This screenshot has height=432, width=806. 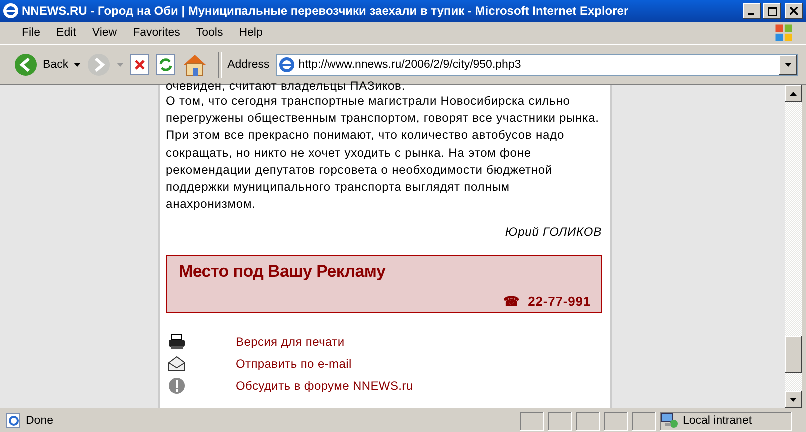 I want to click on address-field: http://www.nnews.ru/2006/2/9/city/950.php3, so click(x=537, y=65).